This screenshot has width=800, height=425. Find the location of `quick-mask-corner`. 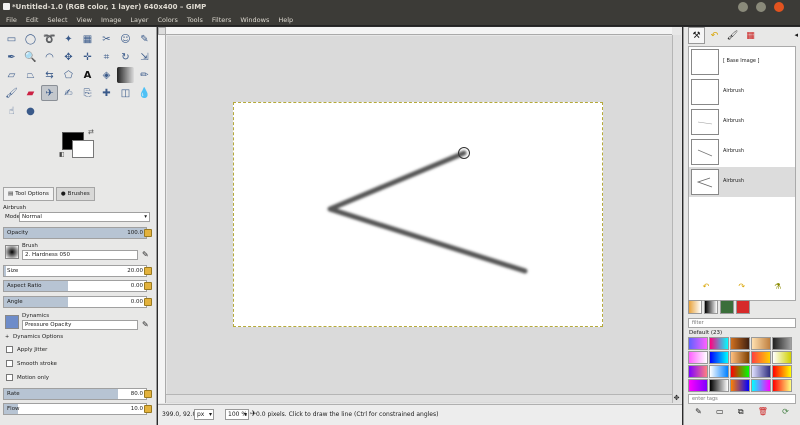

quick-mask-corner is located at coordinates (162, 31).